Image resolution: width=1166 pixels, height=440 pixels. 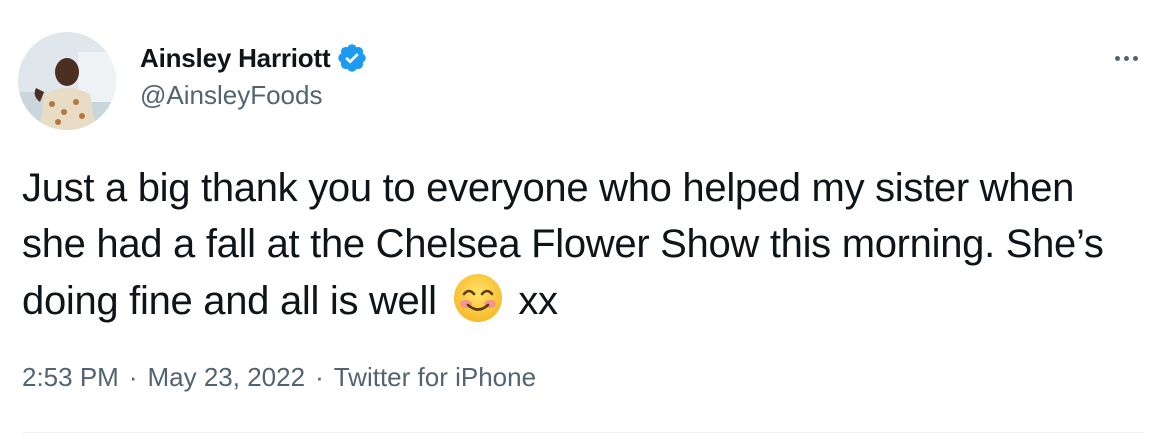 I want to click on tweet-source: Twitter for iPhone, so click(x=435, y=377).